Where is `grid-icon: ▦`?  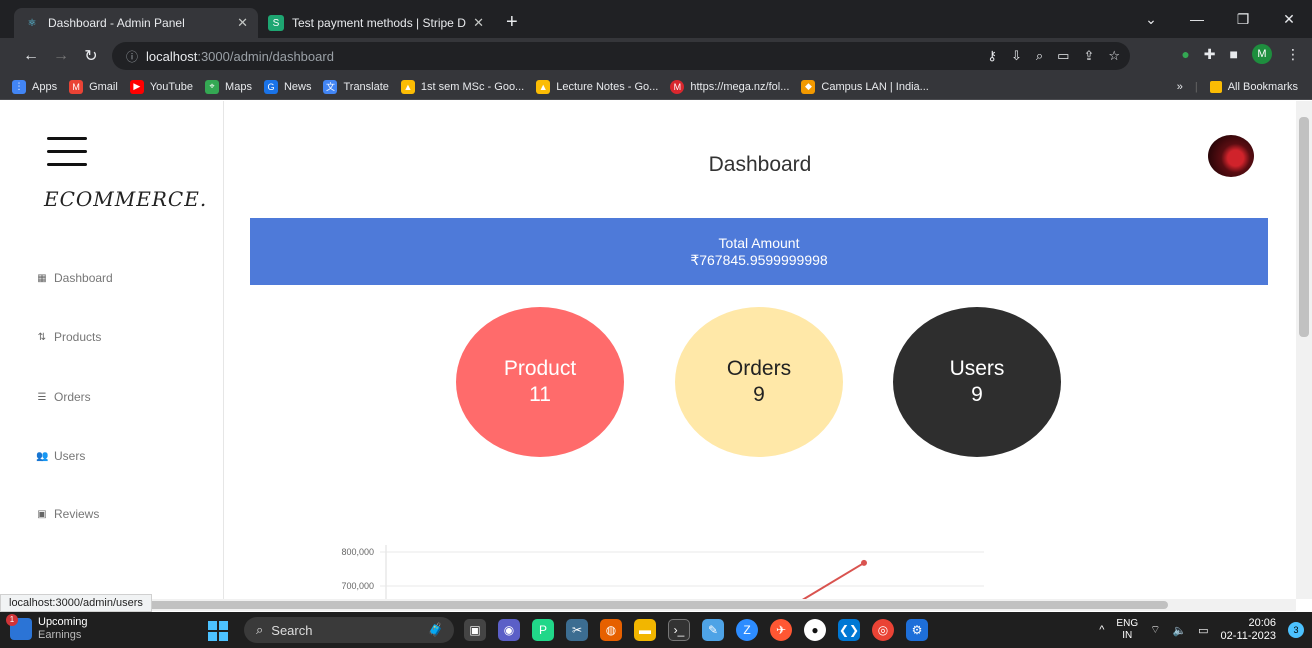 grid-icon: ▦ is located at coordinates (42, 278).